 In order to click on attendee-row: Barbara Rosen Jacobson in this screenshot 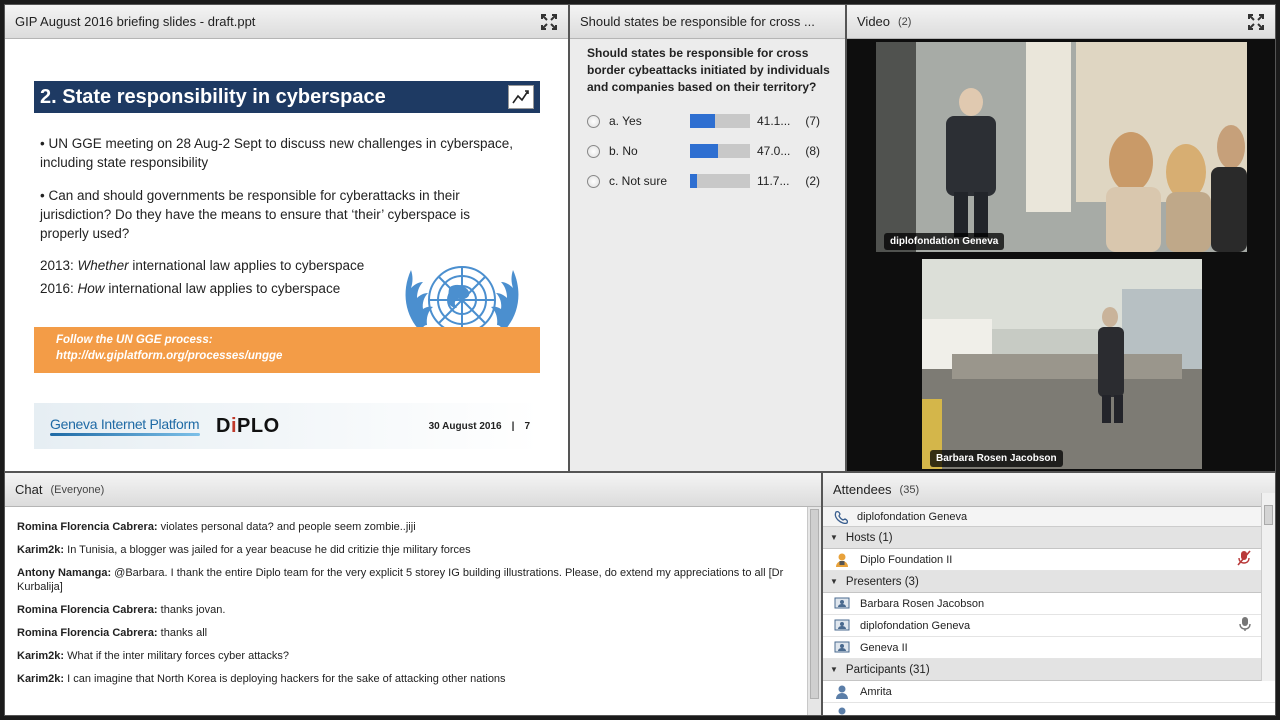, I will do `click(1049, 604)`.